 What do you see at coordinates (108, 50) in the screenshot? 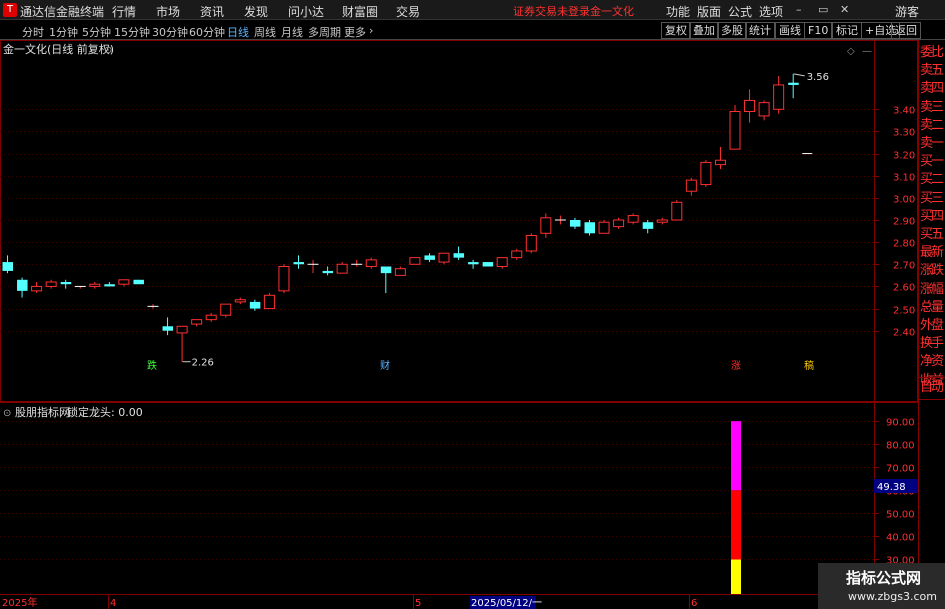
I see `chart-settings-icon: ⊙` at bounding box center [108, 50].